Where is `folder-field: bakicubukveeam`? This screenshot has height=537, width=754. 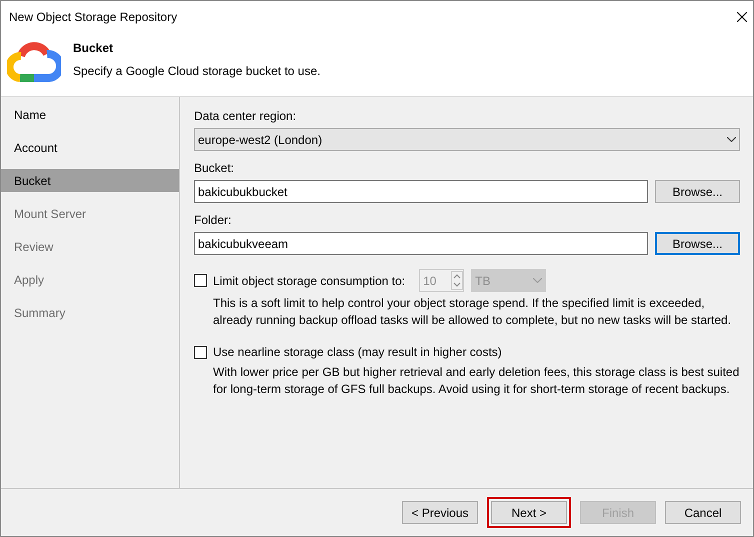
folder-field: bakicubukveeam is located at coordinates (421, 243).